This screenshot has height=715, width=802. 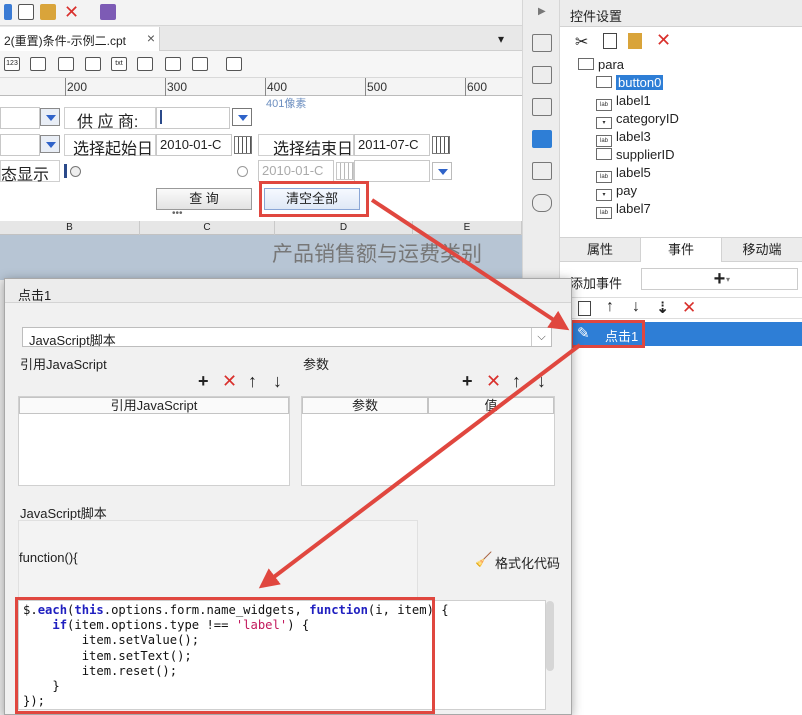 I want to click on dialog-title: 点击1, so click(x=35, y=295).